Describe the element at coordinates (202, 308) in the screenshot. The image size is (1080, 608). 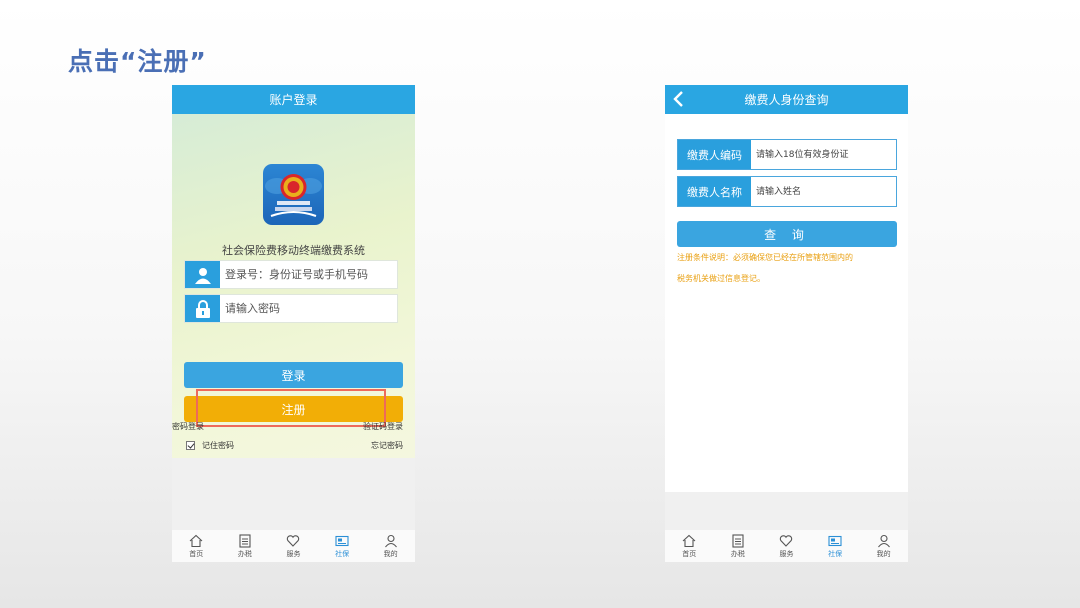
I see `lock-icon` at that location.